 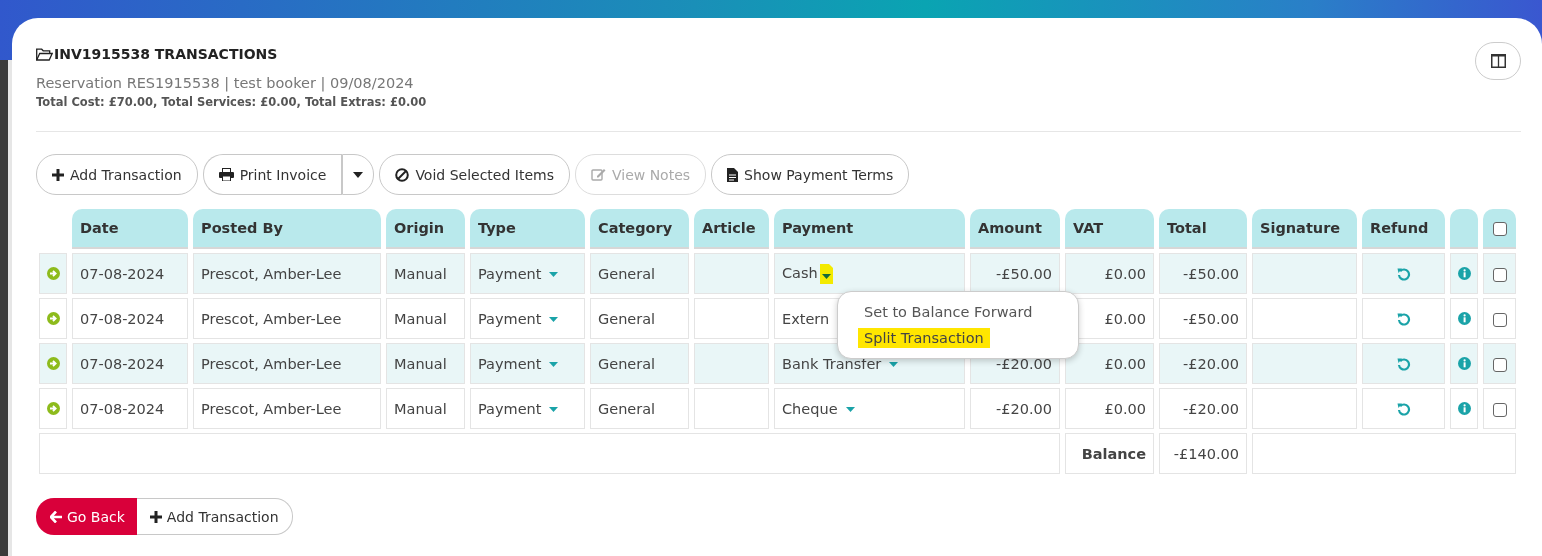 I want to click on column-header: Article, so click(x=731, y=229).